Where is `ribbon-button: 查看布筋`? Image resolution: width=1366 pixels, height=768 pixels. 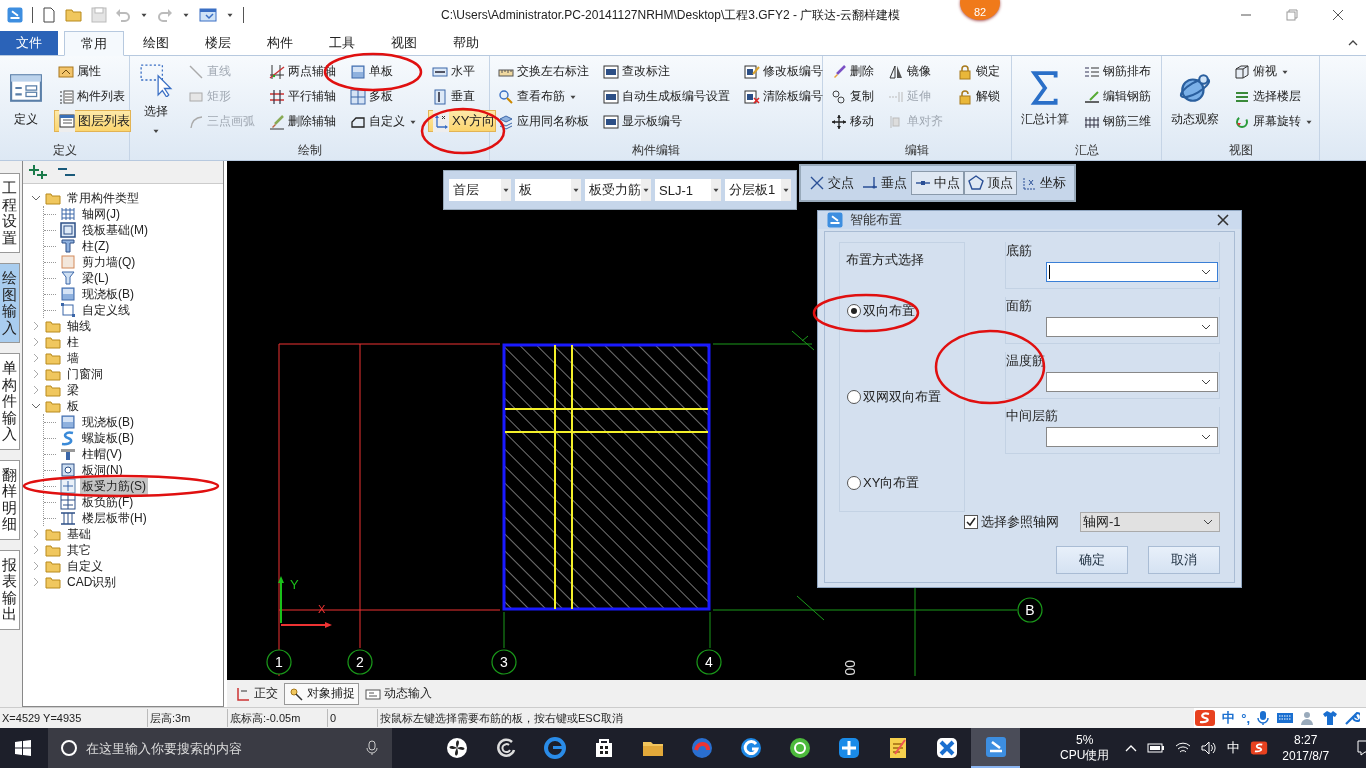 ribbon-button: 查看布筋 is located at coordinates (543, 96).